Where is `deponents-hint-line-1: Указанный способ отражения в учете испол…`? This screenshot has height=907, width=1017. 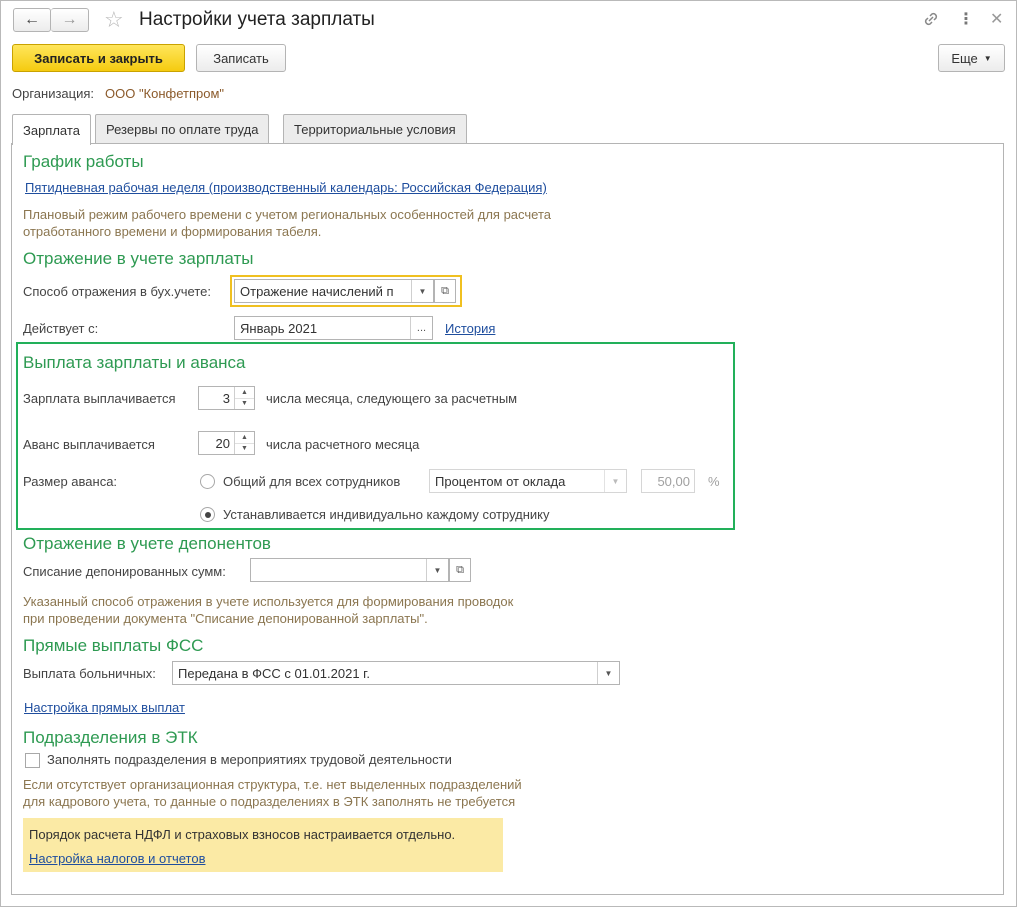 deponents-hint-line-1: Указанный способ отражения в учете испол… is located at coordinates (268, 601).